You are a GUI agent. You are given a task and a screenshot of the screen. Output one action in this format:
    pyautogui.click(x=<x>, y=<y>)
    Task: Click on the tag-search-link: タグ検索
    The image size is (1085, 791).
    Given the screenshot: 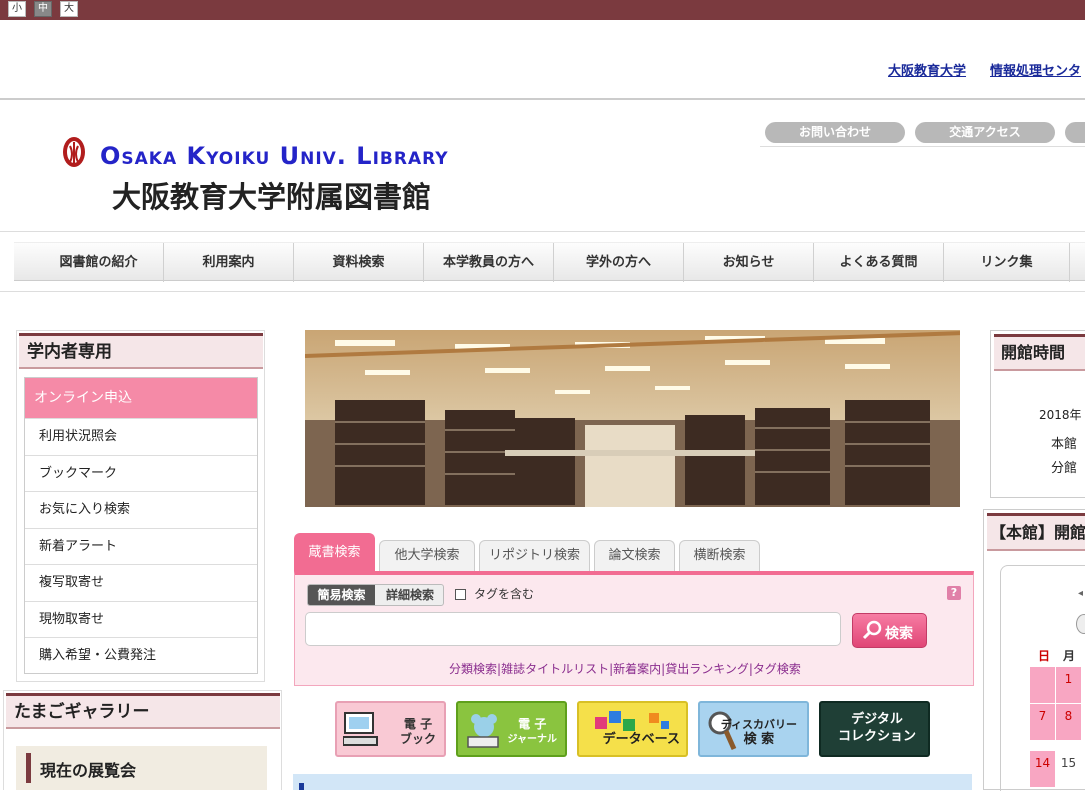 What is the action you would take?
    pyautogui.click(x=777, y=669)
    